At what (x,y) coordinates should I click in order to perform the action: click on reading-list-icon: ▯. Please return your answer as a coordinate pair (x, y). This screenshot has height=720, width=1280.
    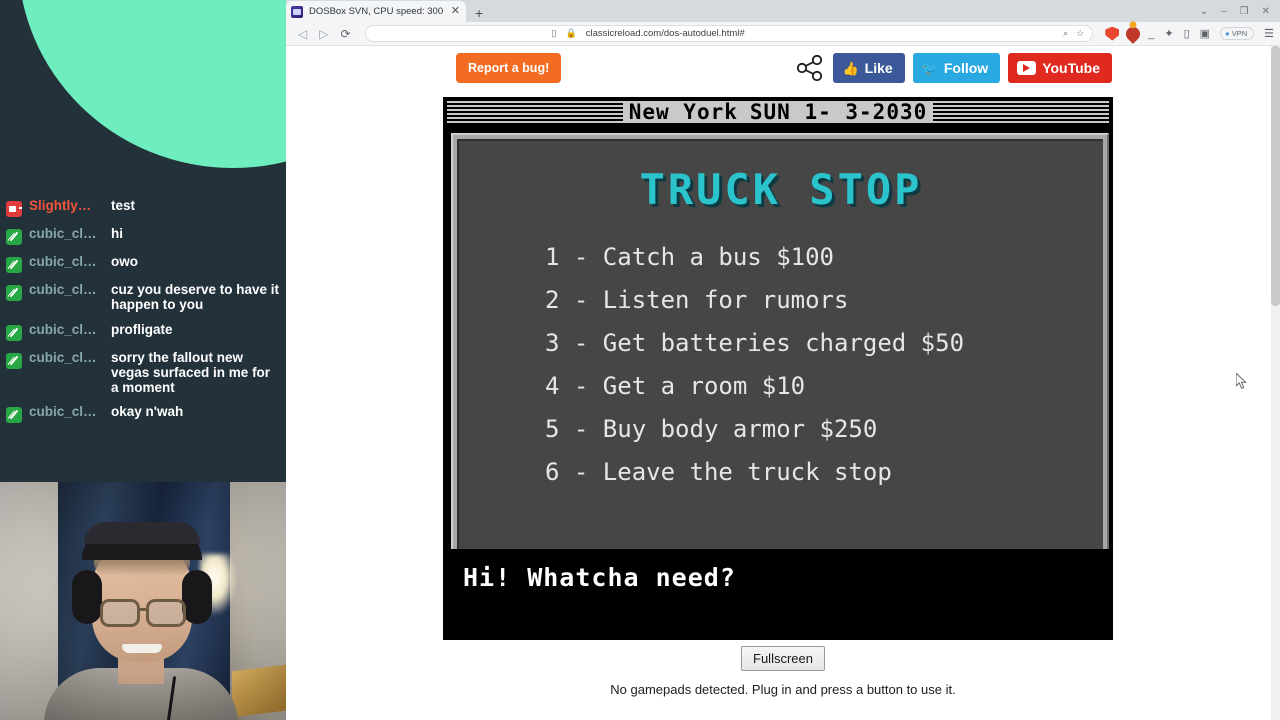
    Looking at the image, I should click on (554, 33).